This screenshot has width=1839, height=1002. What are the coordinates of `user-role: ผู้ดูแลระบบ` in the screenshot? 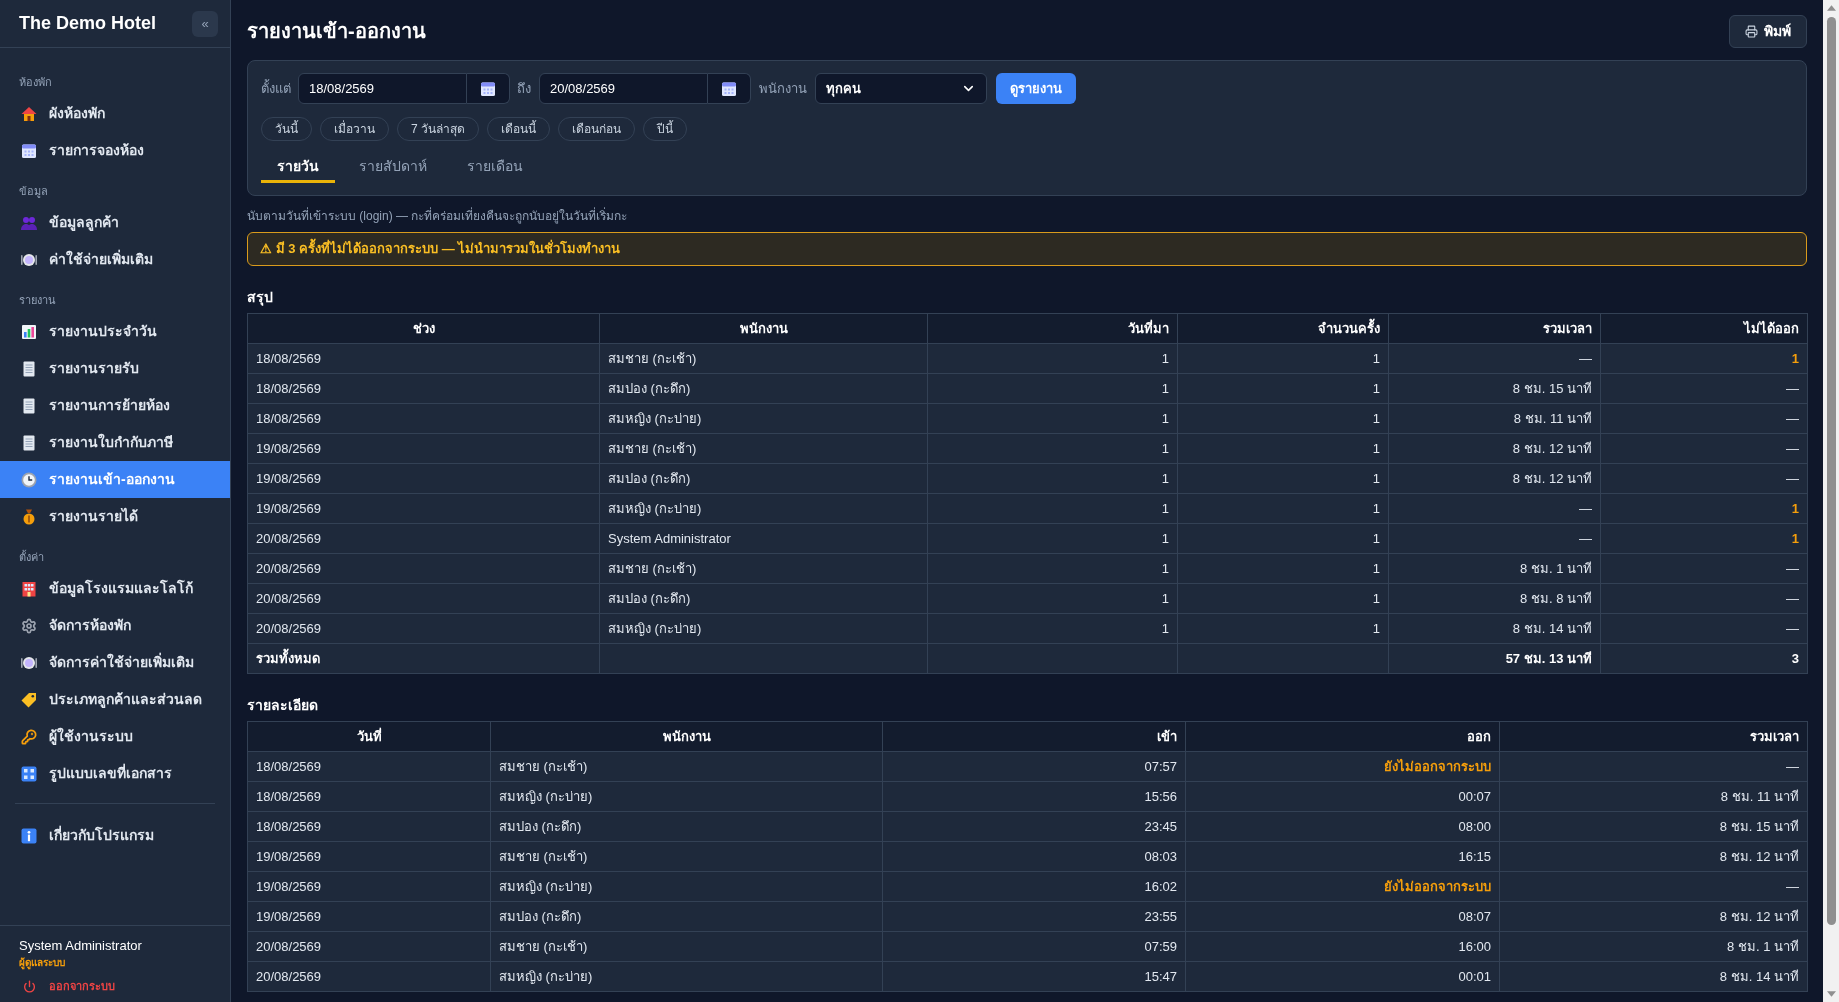 It's located at (42, 963).